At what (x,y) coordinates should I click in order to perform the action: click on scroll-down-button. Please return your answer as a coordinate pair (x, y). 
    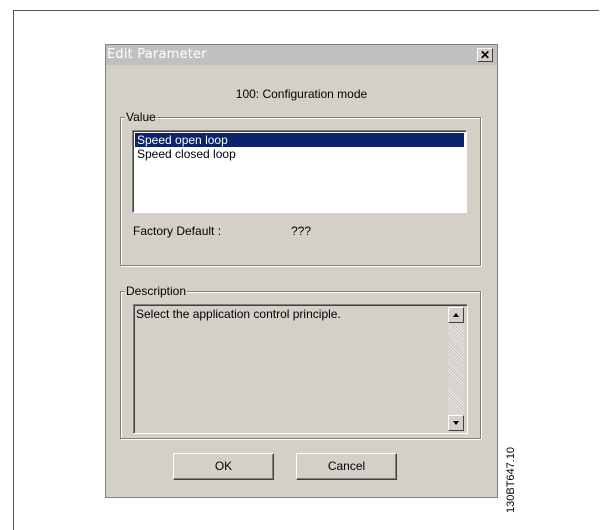
    Looking at the image, I should click on (456, 423).